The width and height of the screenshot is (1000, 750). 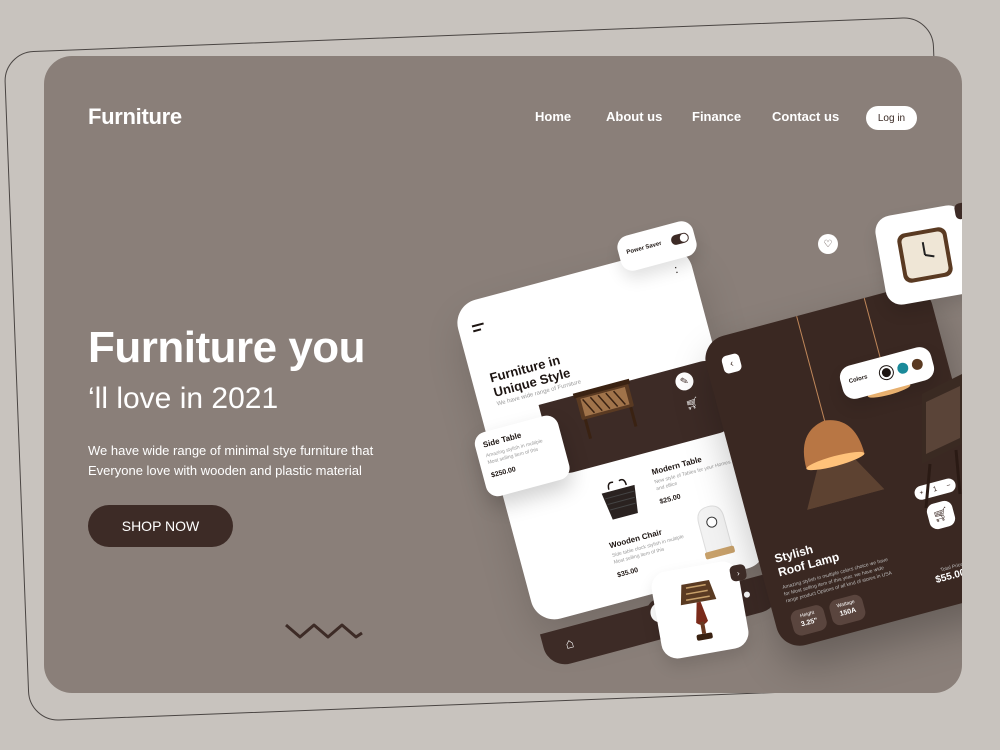 What do you see at coordinates (828, 244) in the screenshot?
I see `heart-icon: ♡` at bounding box center [828, 244].